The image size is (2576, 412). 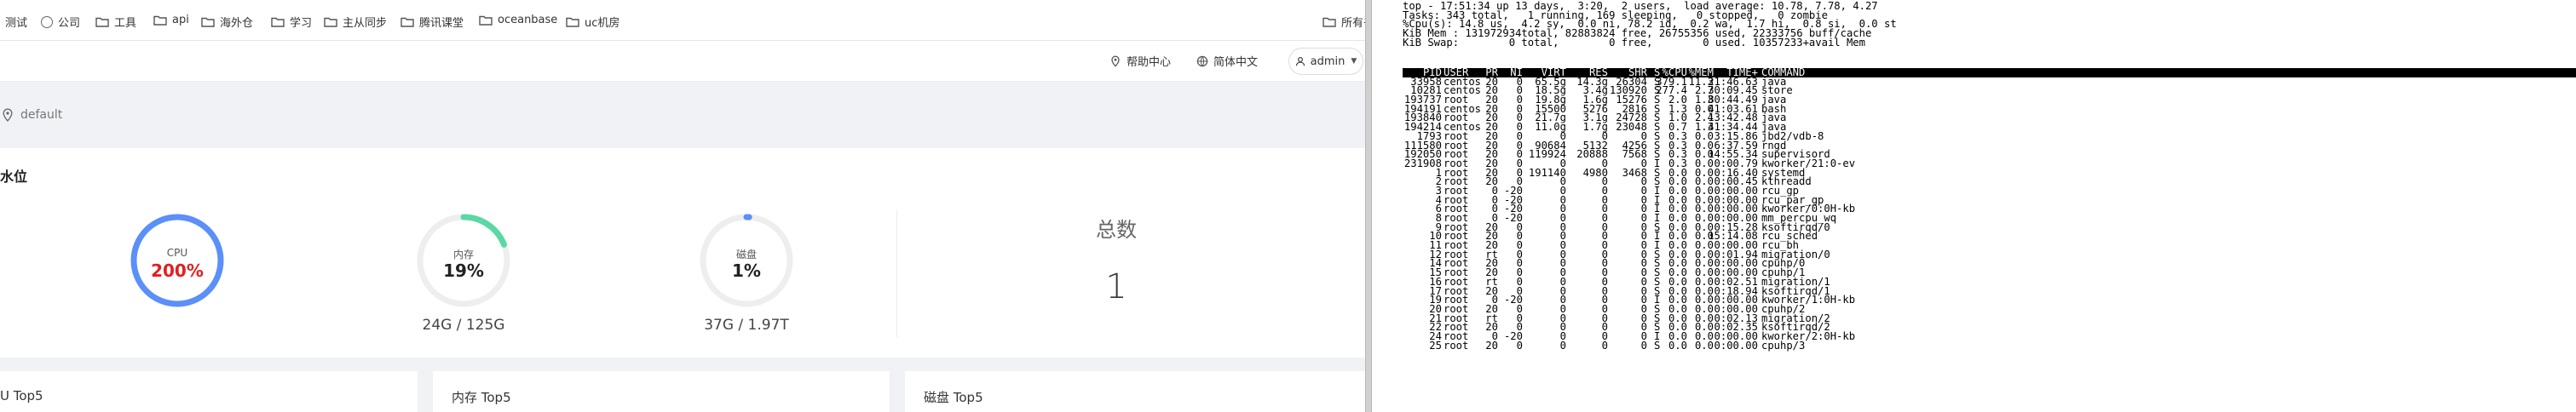 I want to click on help-center-label: 帮助中心, so click(x=1149, y=62).